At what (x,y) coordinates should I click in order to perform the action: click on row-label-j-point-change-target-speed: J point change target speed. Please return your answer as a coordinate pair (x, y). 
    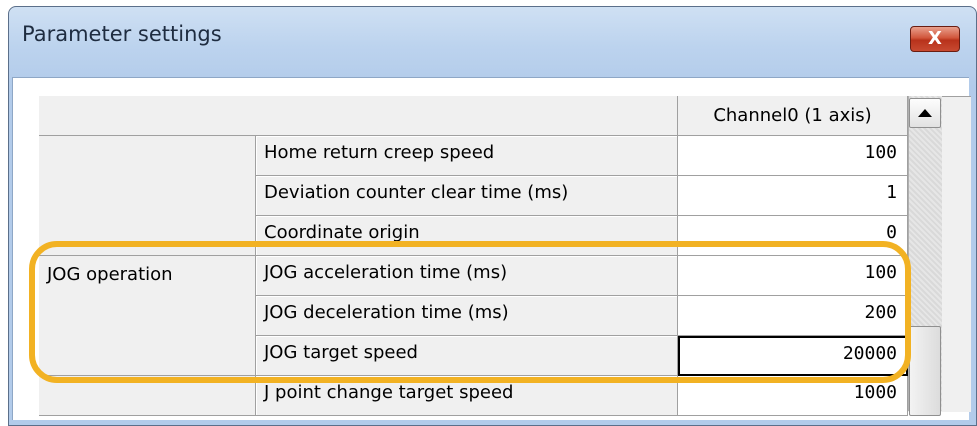
    Looking at the image, I should click on (467, 396).